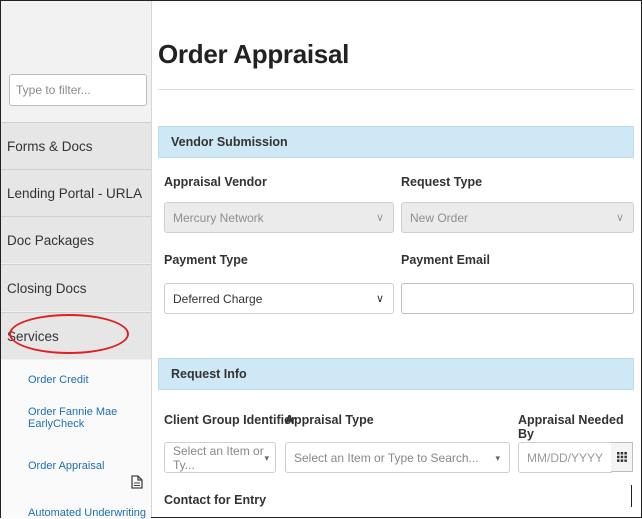 Image resolution: width=642 pixels, height=519 pixels. What do you see at coordinates (445, 260) in the screenshot?
I see `payment-email-label: Payment Email` at bounding box center [445, 260].